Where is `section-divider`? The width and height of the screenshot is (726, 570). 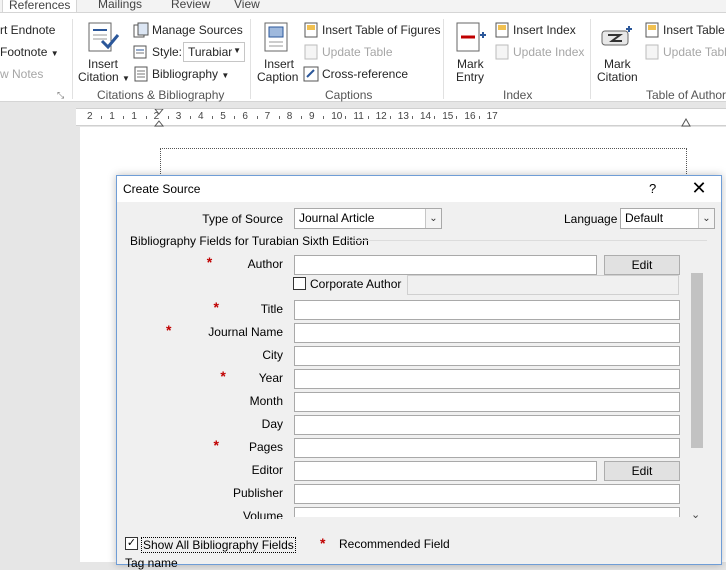
section-divider is located at coordinates (527, 240).